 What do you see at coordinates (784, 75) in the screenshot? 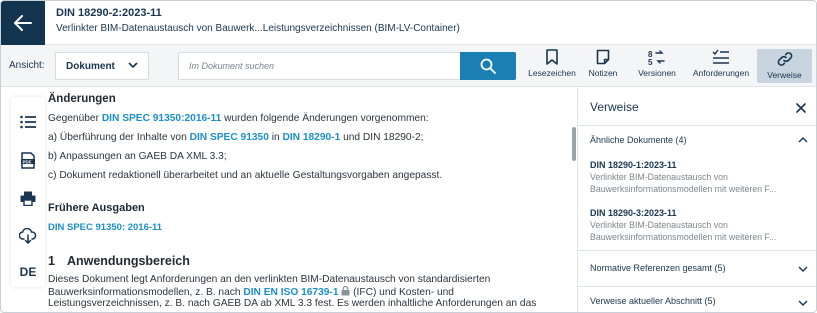
I see `tool-label: Verweise` at bounding box center [784, 75].